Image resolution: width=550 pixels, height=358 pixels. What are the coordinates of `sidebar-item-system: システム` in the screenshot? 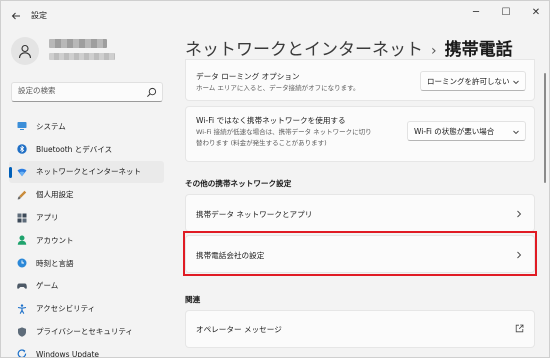 It's located at (86, 126).